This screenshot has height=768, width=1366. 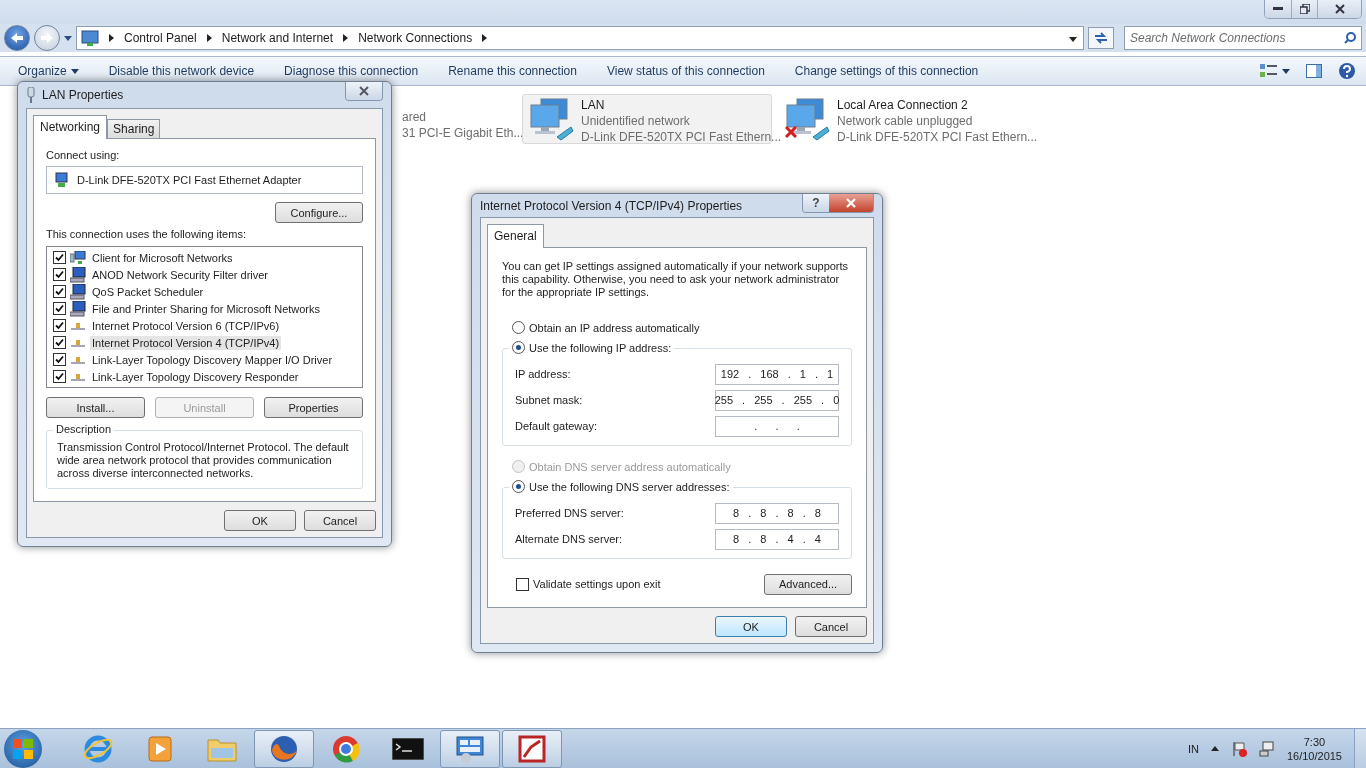 I want to click on restore-icon, so click(x=1304, y=9).